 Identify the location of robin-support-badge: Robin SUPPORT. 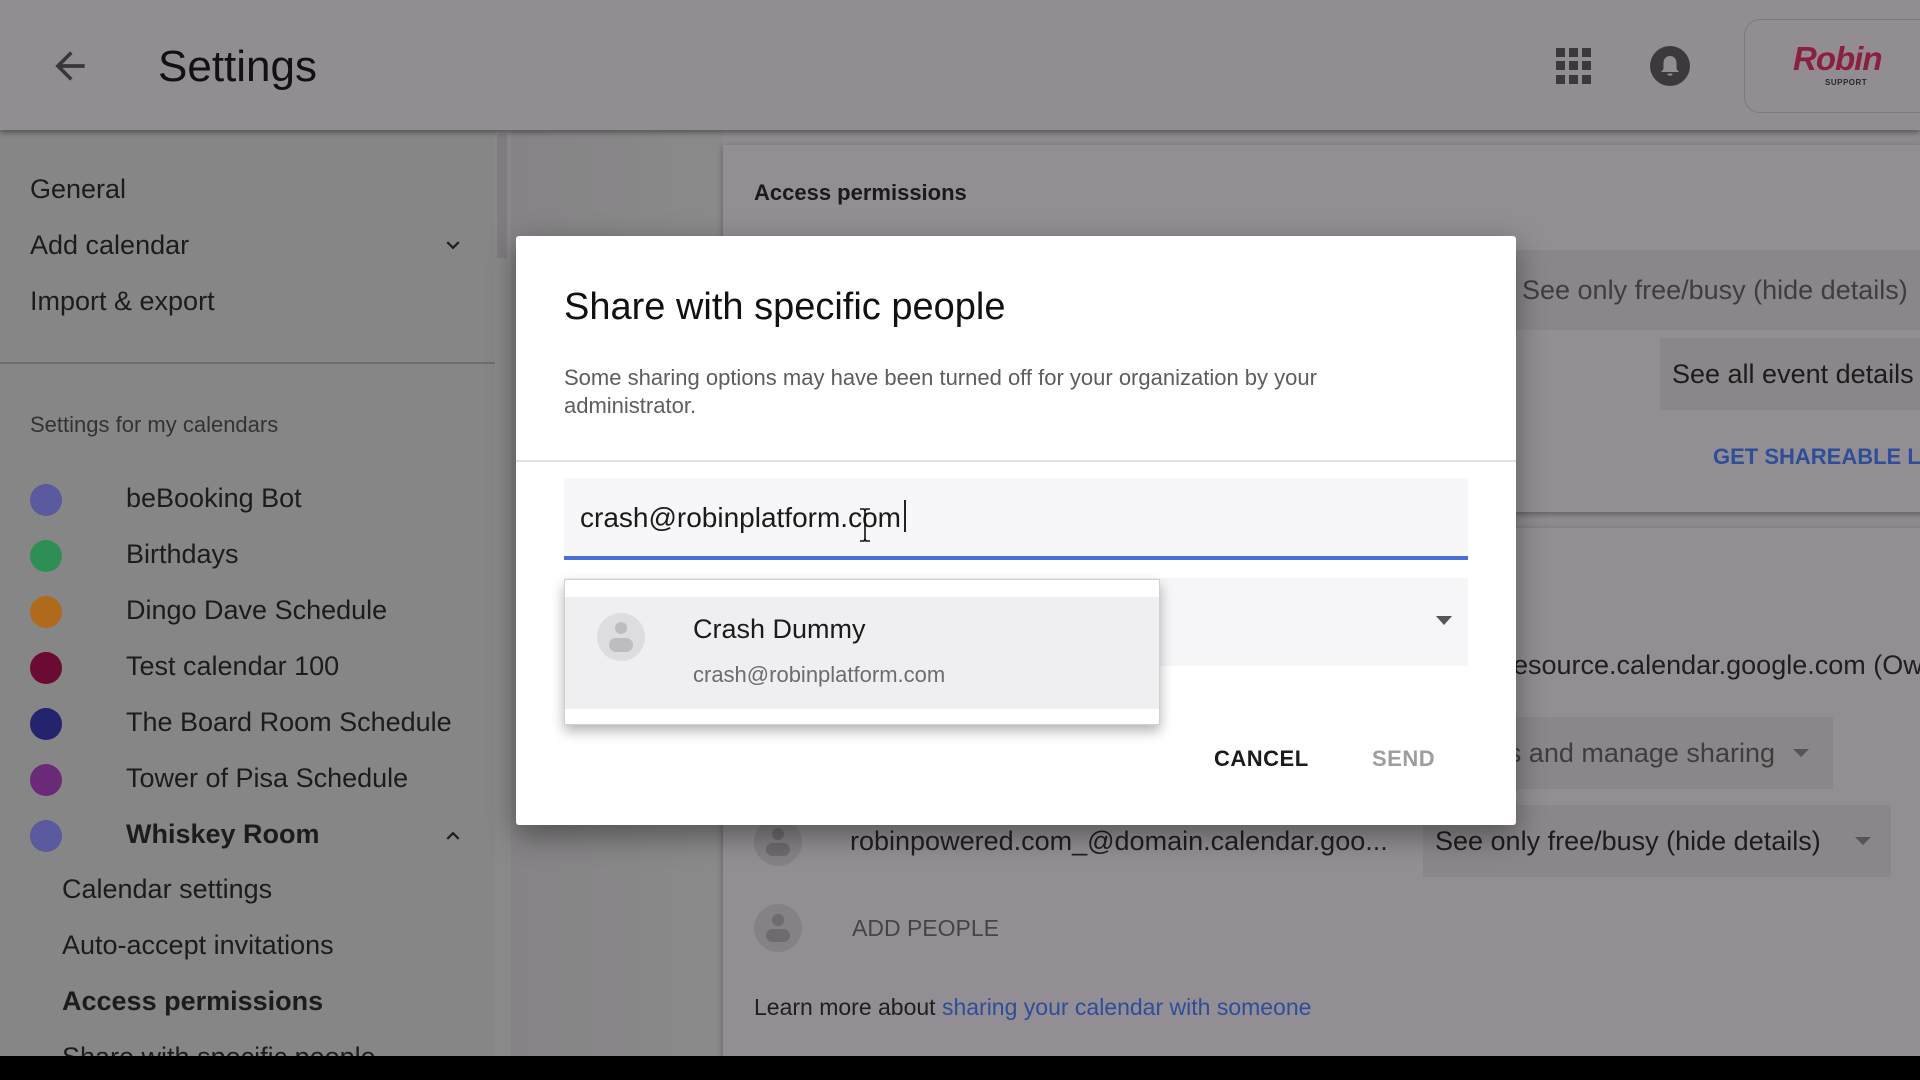
(1832, 66).